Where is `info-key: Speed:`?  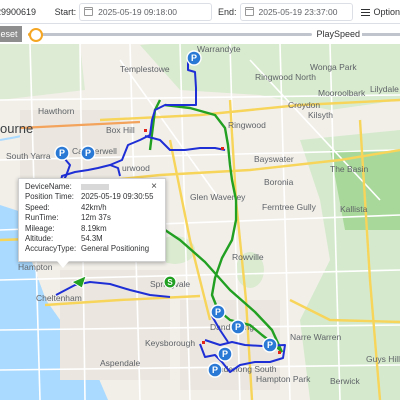
info-key: Speed: is located at coordinates (37, 207).